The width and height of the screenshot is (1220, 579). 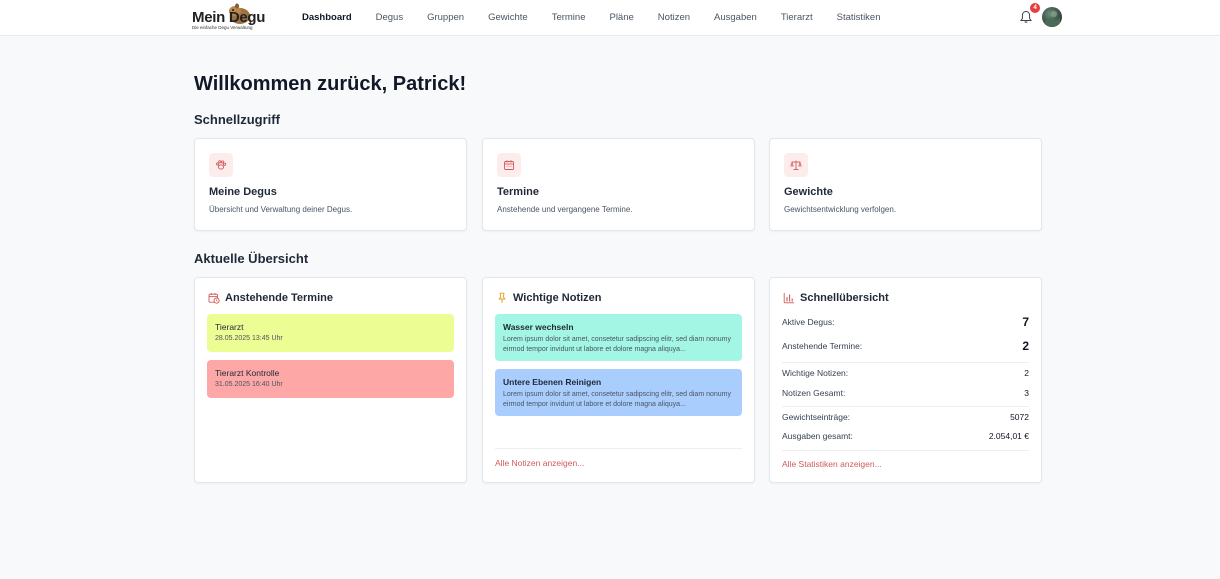 I want to click on scale-icon-box, so click(x=796, y=165).